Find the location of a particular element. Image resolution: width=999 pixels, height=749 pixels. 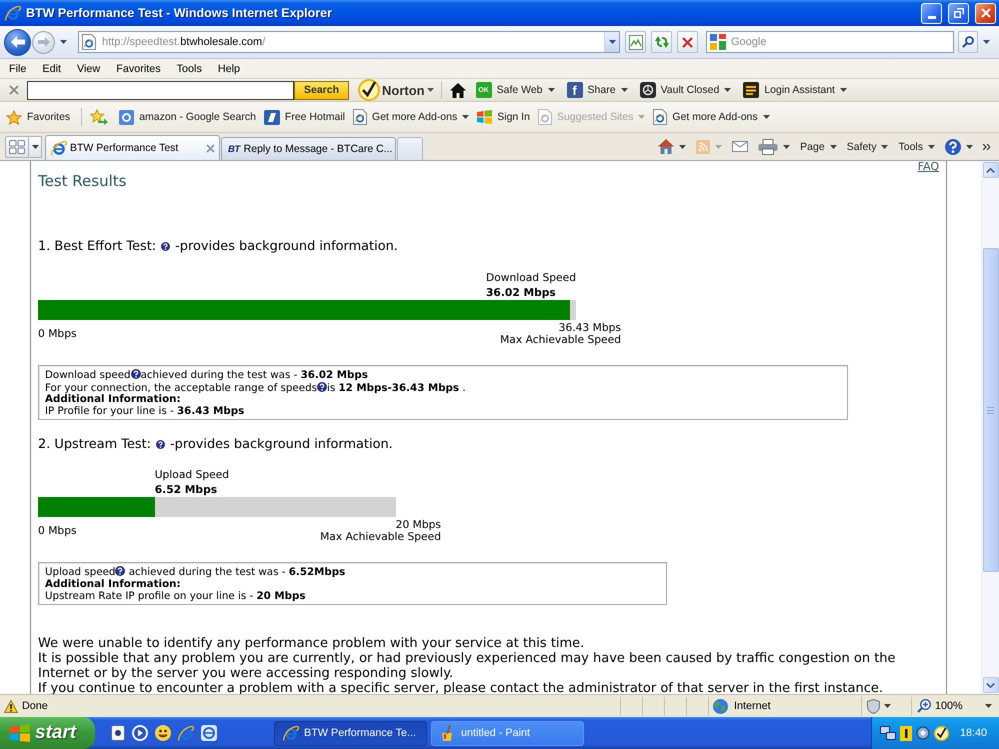

task-button: untitled - Paint is located at coordinates (507, 733).